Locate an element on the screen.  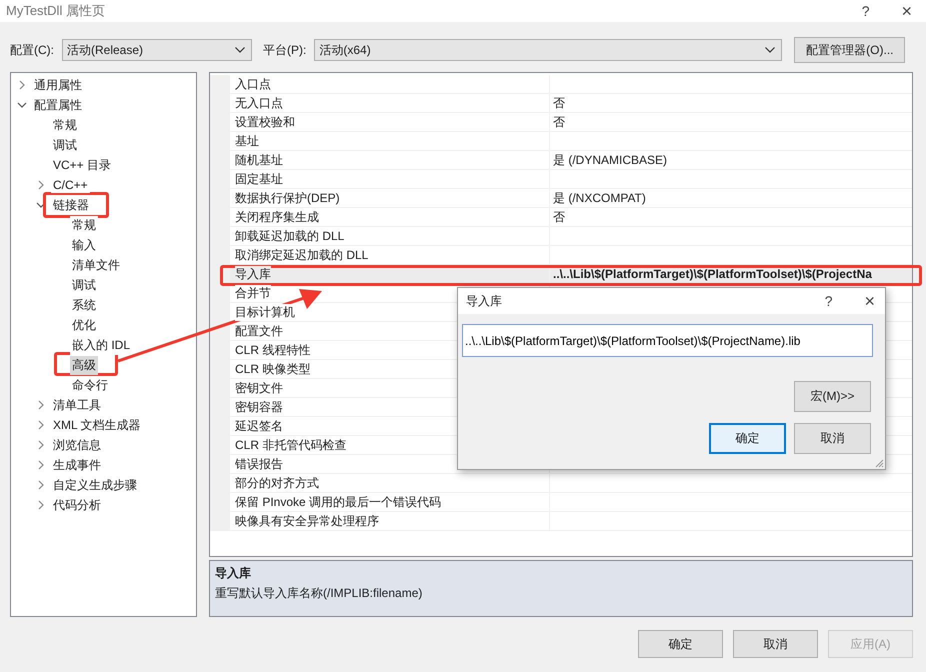
dropdown-value: 活动(x64) is located at coordinates (345, 50).